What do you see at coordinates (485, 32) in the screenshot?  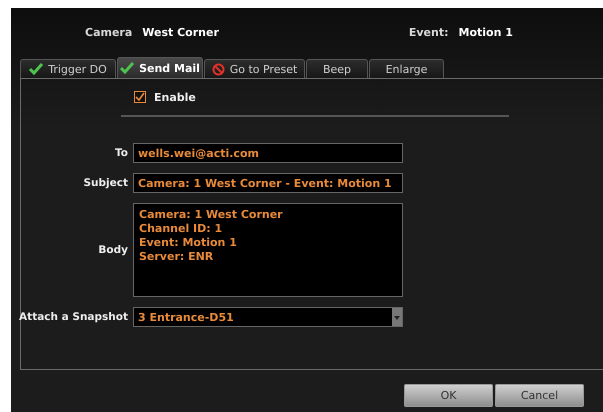 I see `event-name: Motion 1` at bounding box center [485, 32].